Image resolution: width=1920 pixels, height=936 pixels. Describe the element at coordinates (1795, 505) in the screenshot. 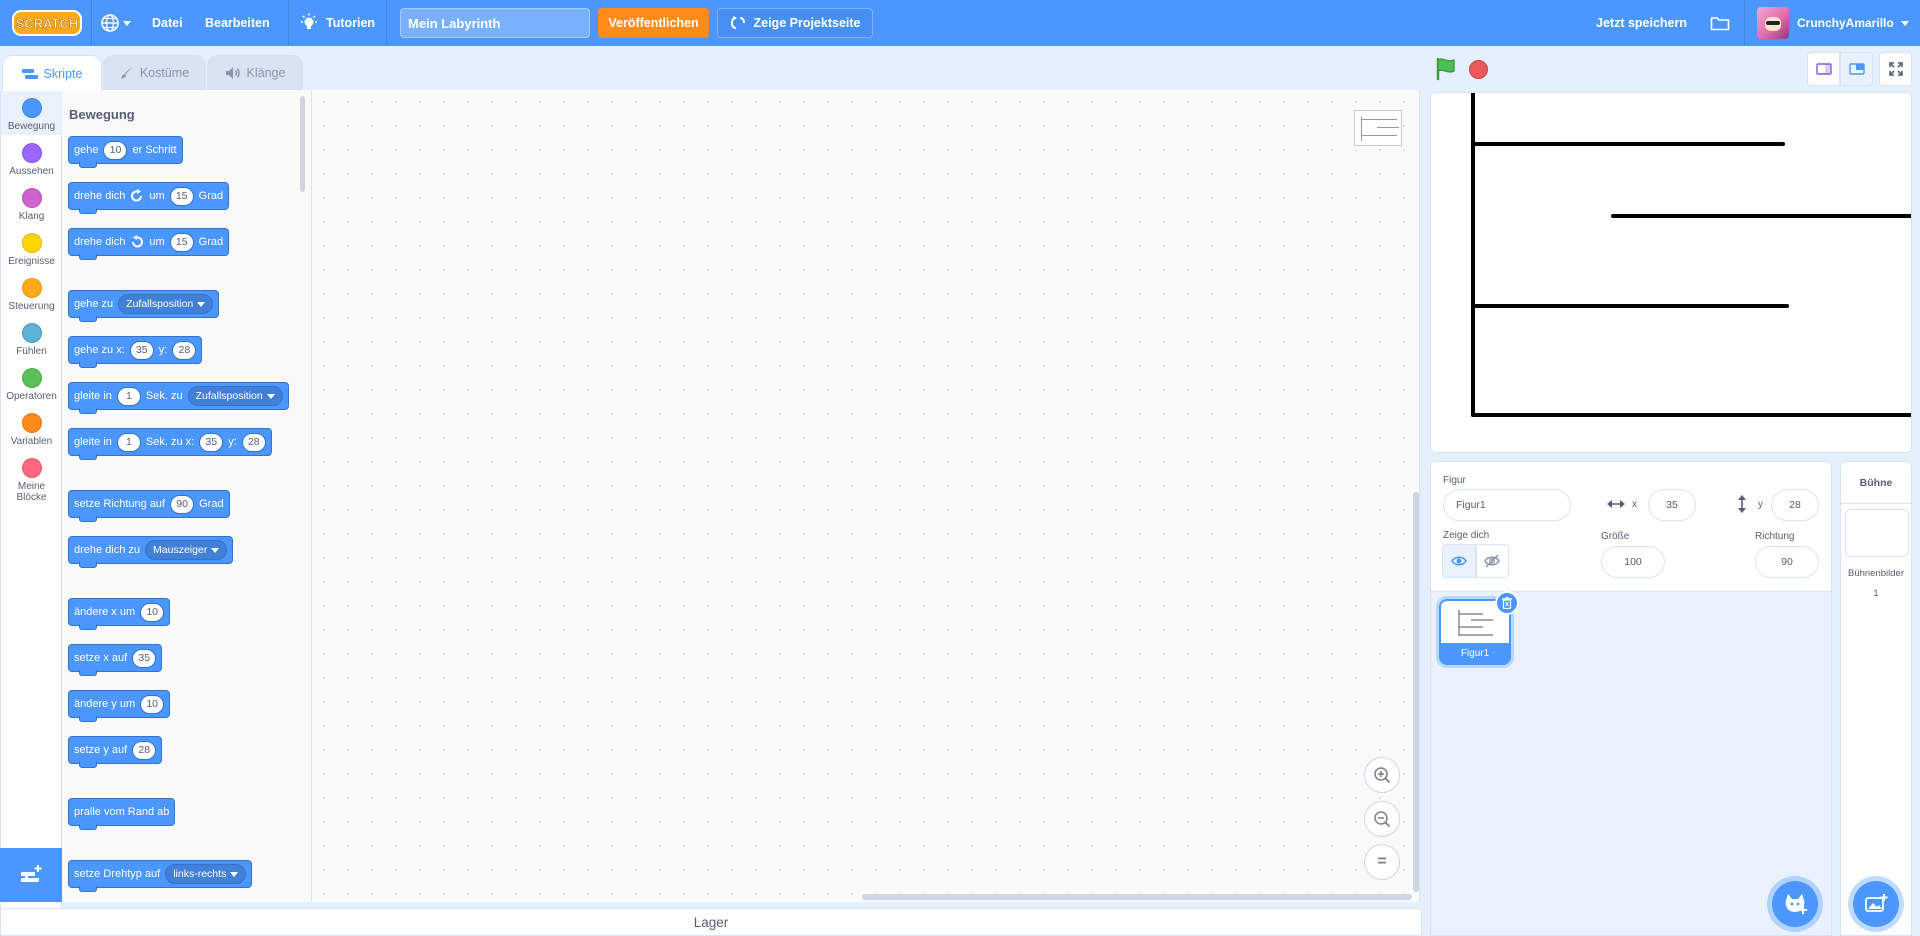

I see `y-position-field: 28` at that location.